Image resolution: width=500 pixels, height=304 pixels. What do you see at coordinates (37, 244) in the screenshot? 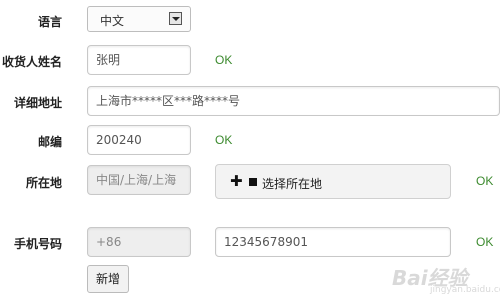
I see `mobile-label: 手机号码` at bounding box center [37, 244].